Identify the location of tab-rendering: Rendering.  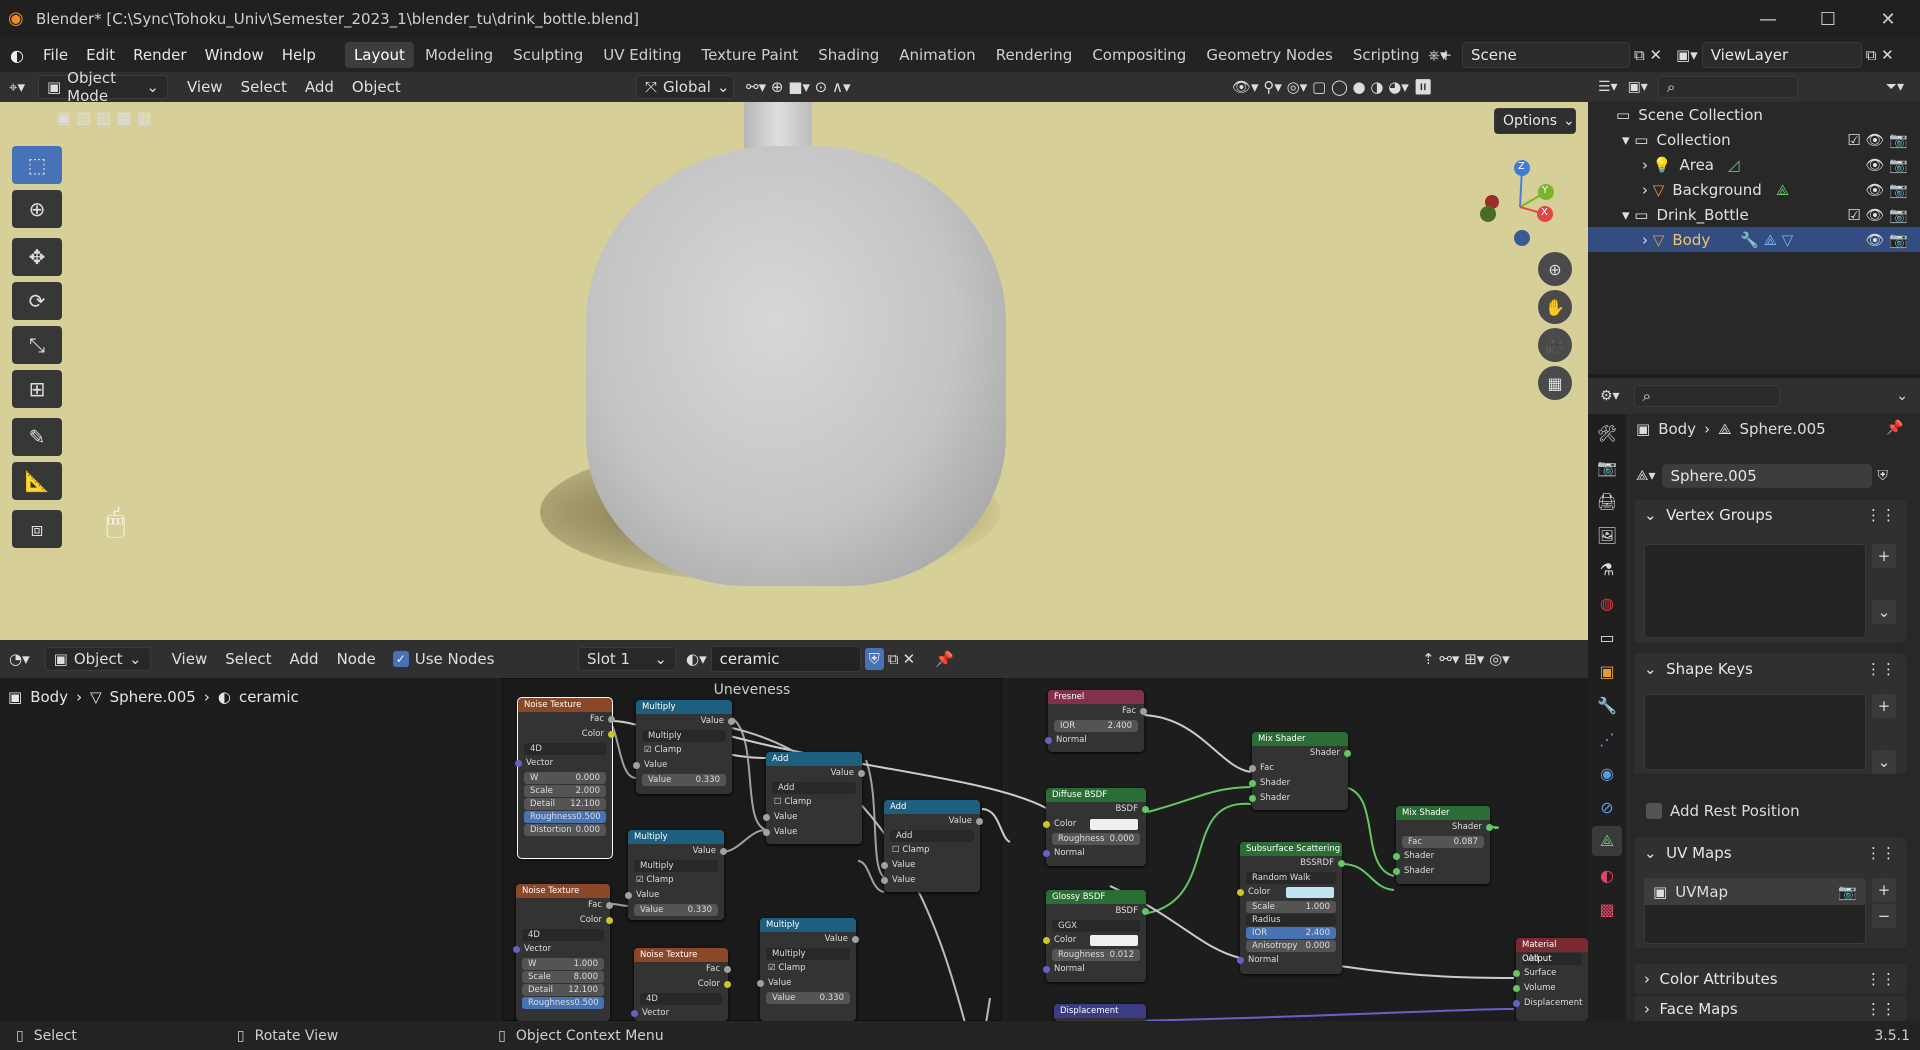
(1034, 55).